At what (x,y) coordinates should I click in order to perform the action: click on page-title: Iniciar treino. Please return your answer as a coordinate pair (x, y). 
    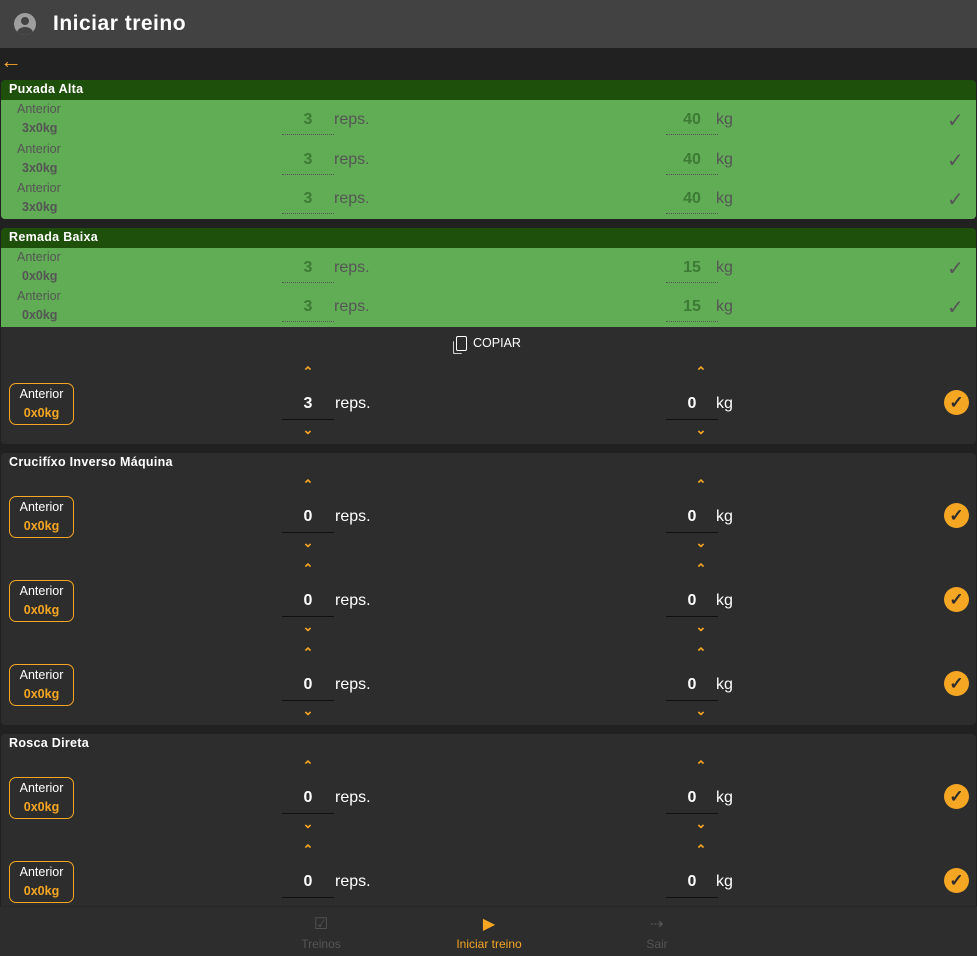
    Looking at the image, I should click on (120, 23).